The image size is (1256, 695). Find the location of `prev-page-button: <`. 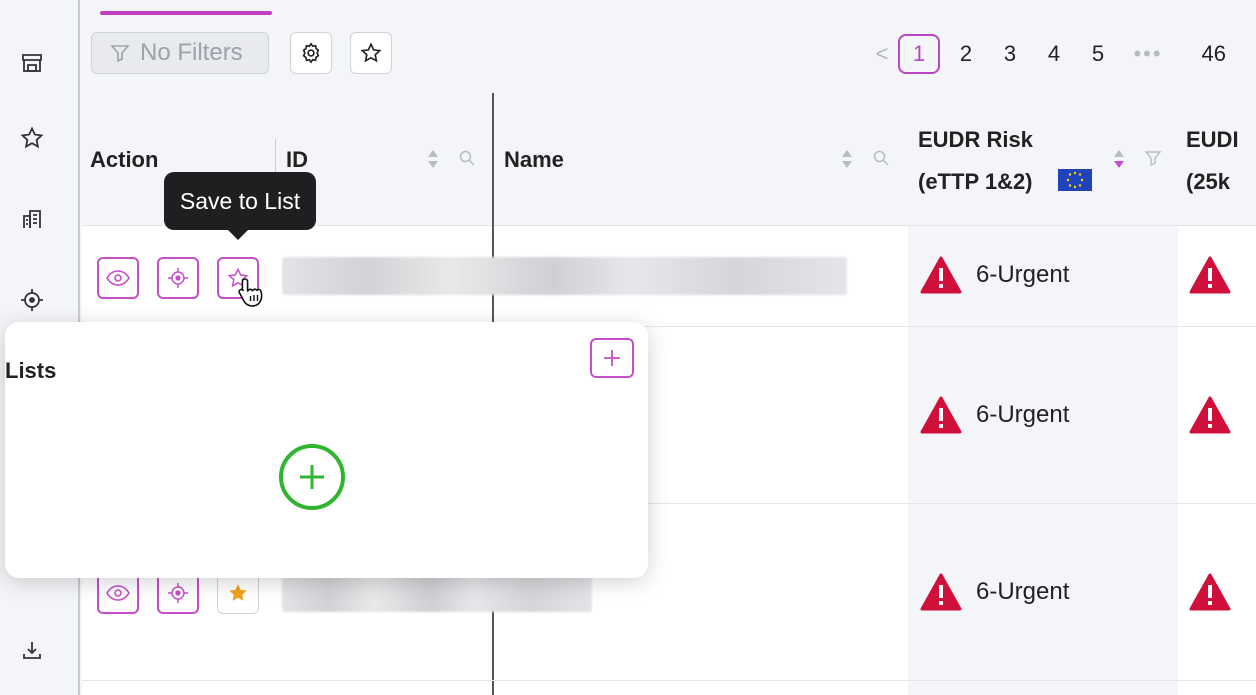

prev-page-button: < is located at coordinates (882, 54).